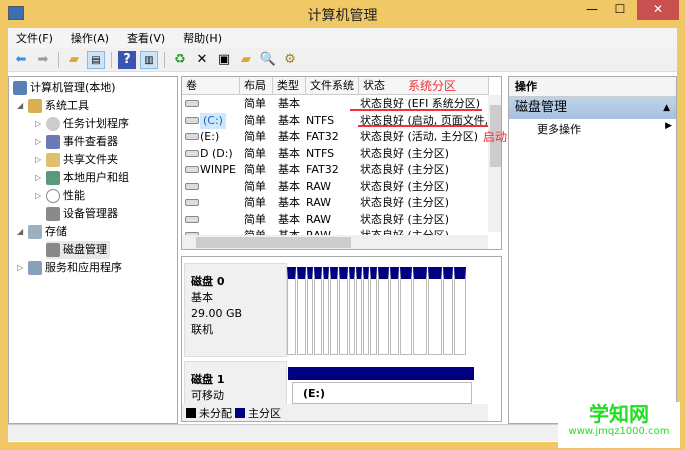  I want to click on tree-item-local-users: ▷ 本地用户和组, so click(82, 178).